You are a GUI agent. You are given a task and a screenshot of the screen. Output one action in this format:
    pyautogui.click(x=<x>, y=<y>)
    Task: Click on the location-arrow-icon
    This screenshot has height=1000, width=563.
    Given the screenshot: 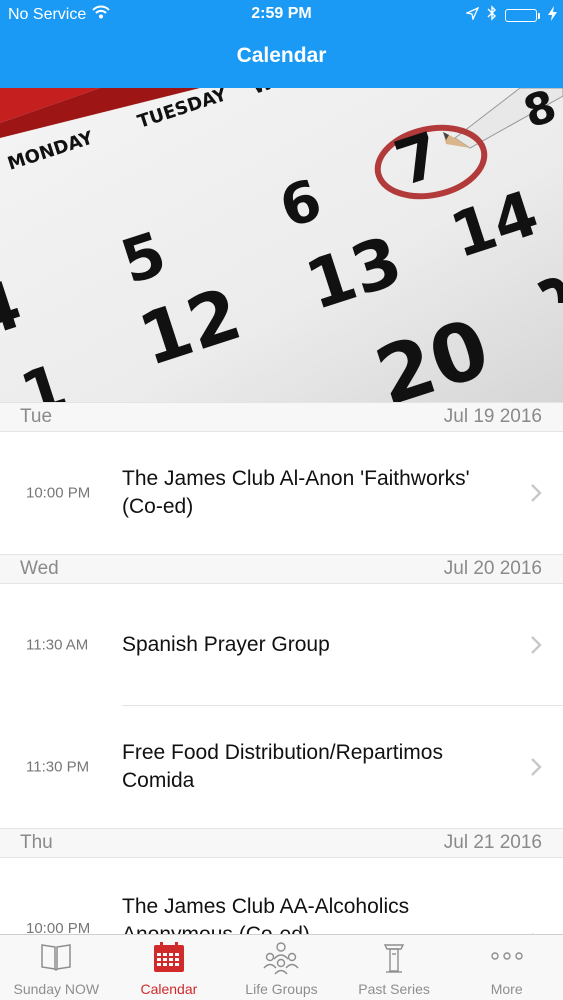 What is the action you would take?
    pyautogui.click(x=472, y=15)
    